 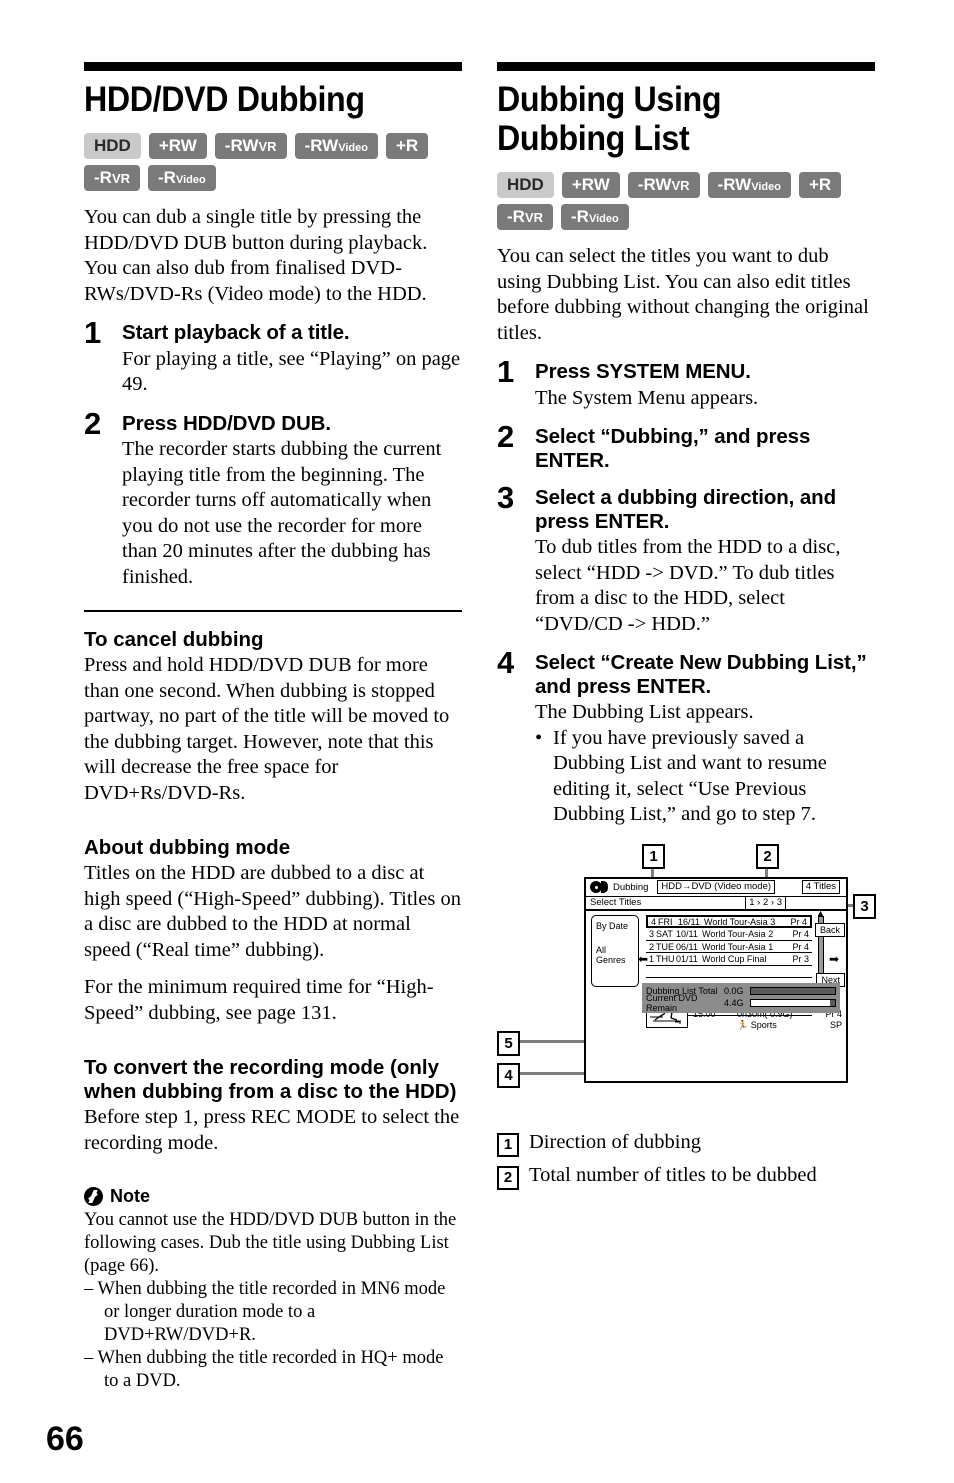 I want to click on callout-3: 3, so click(x=864, y=906).